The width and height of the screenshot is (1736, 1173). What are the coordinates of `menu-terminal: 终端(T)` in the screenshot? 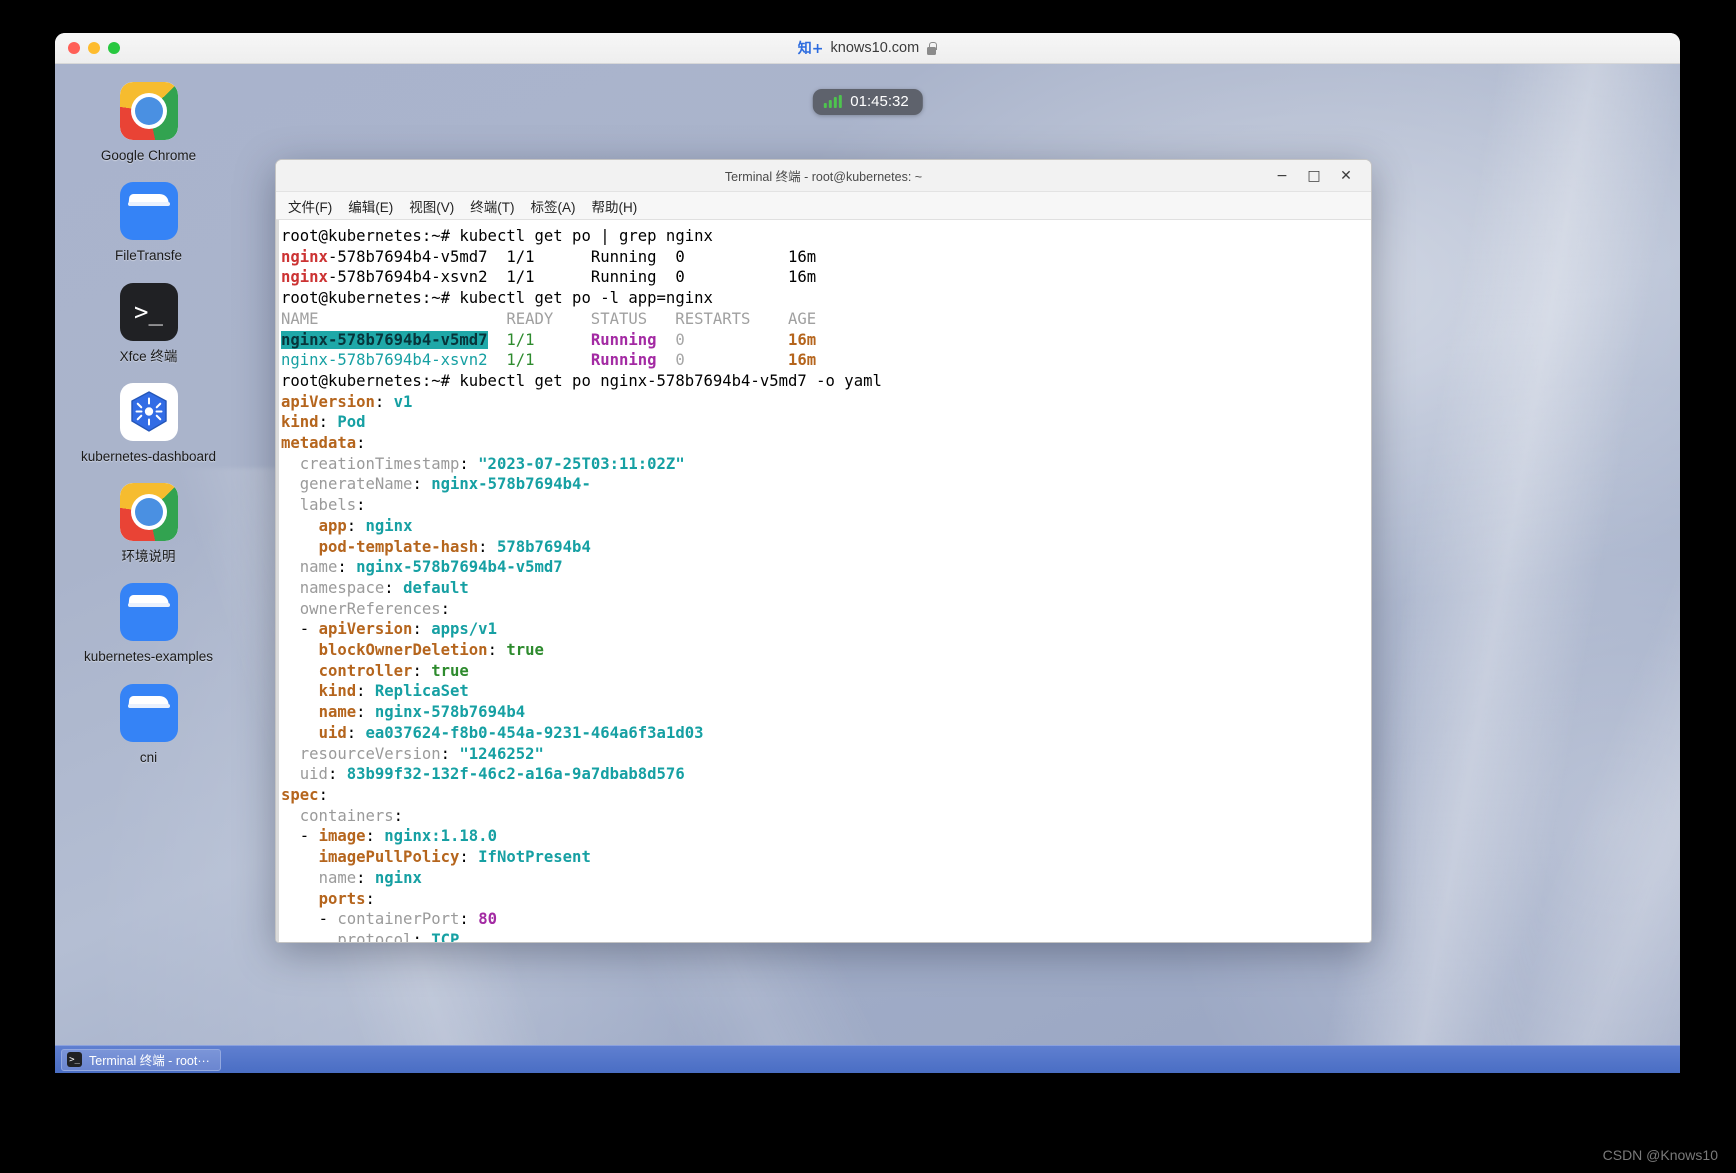 It's located at (492, 206).